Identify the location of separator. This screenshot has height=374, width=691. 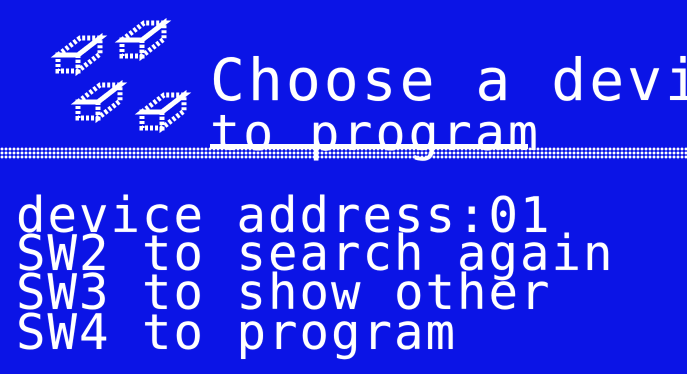
(343, 153).